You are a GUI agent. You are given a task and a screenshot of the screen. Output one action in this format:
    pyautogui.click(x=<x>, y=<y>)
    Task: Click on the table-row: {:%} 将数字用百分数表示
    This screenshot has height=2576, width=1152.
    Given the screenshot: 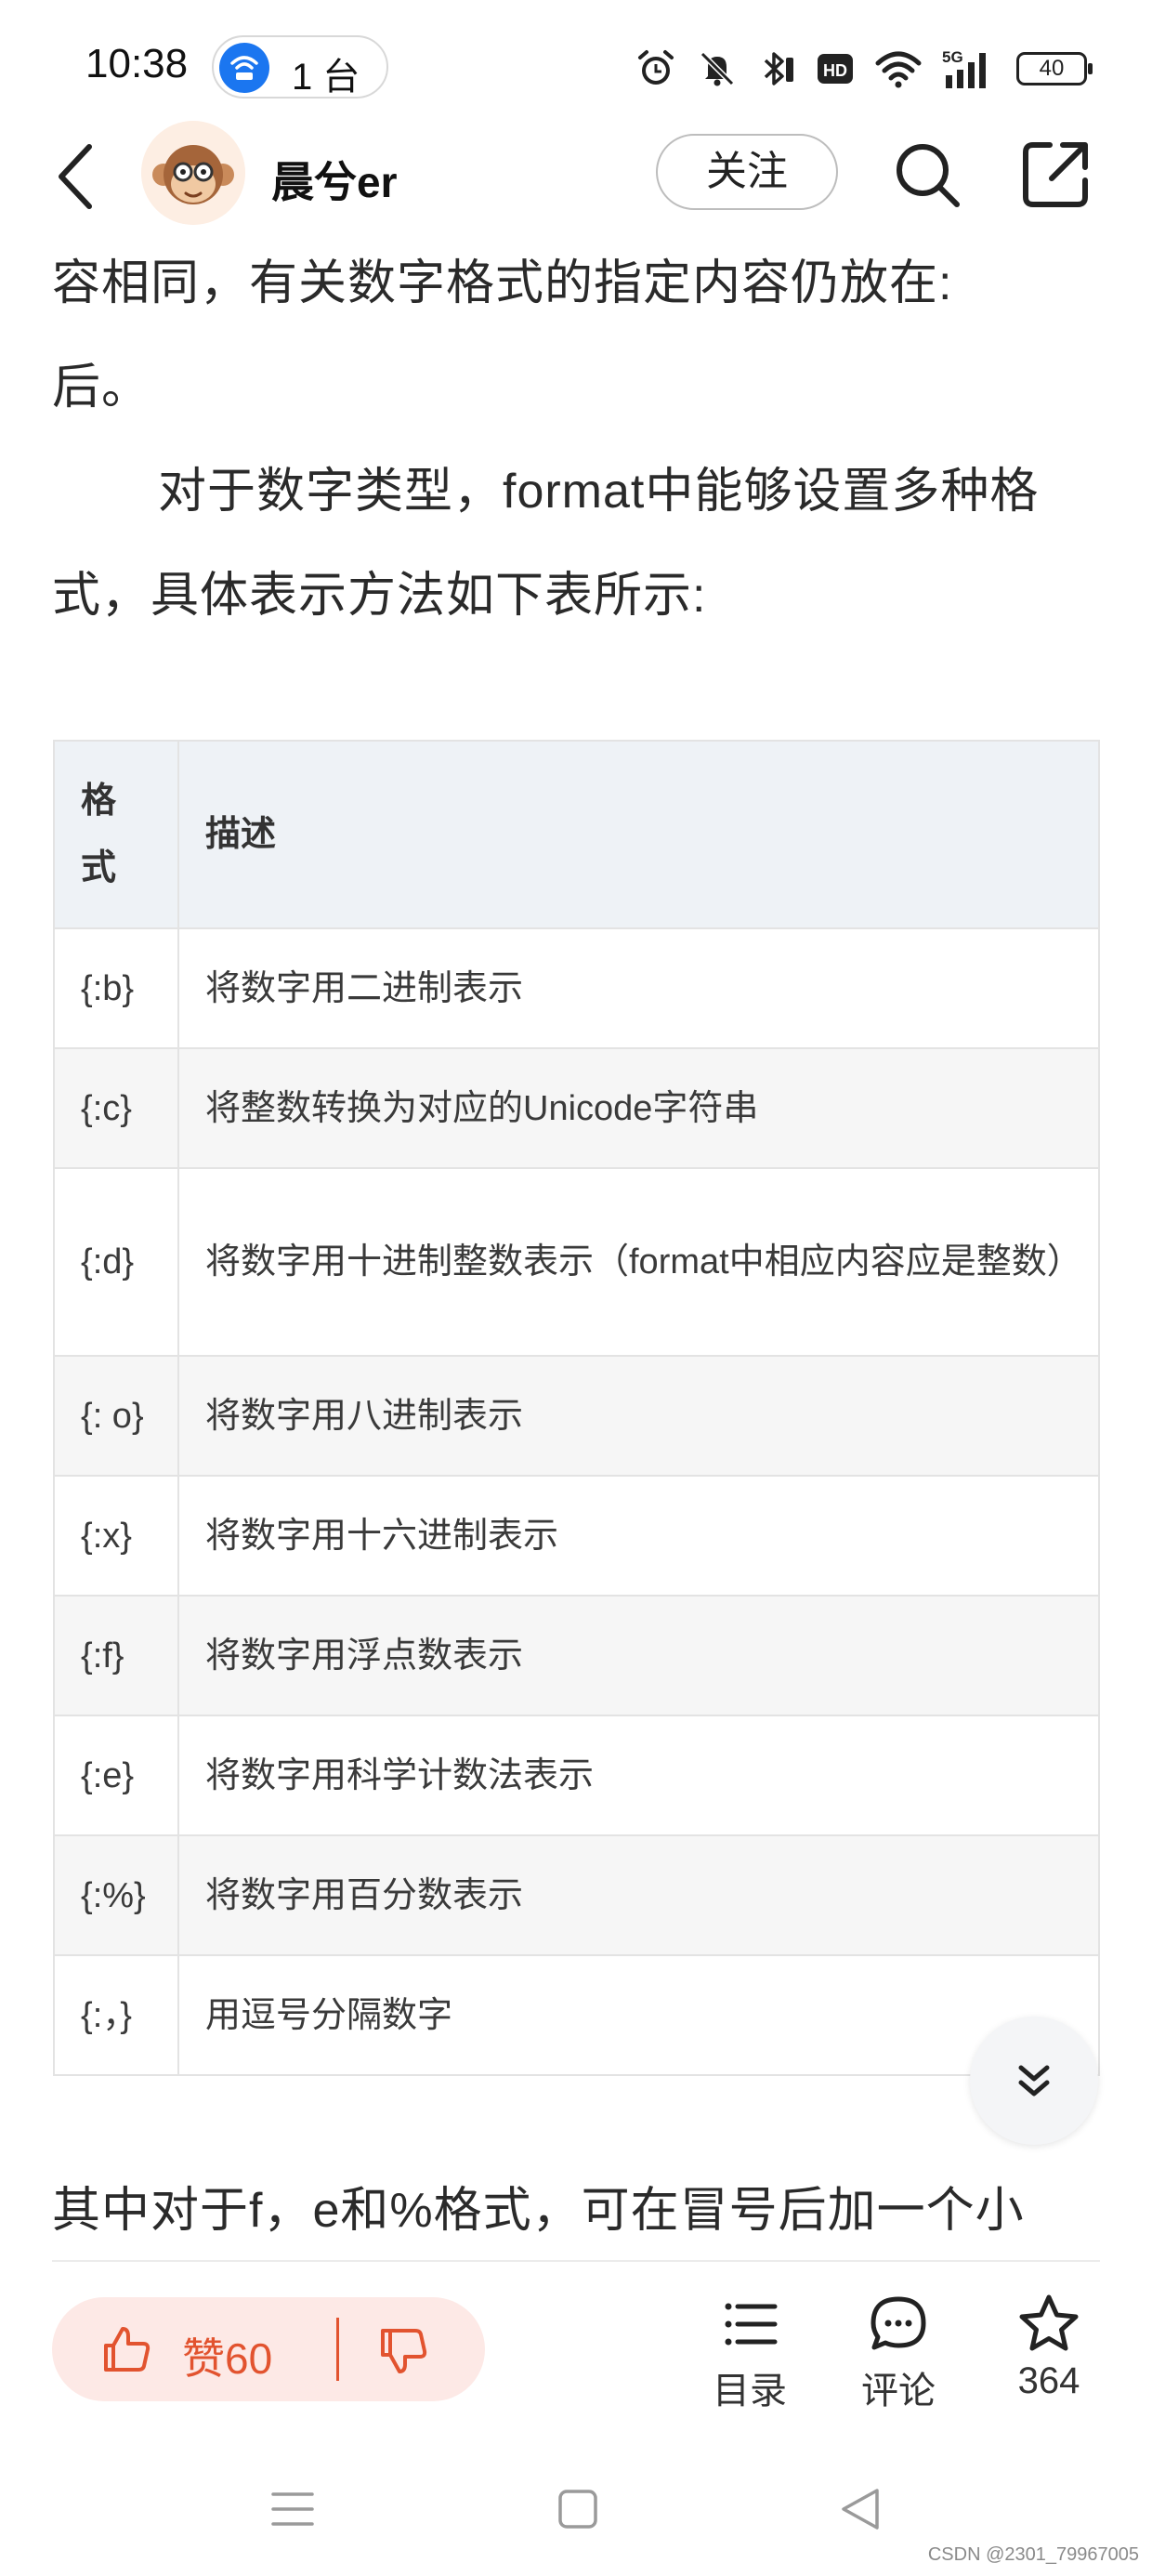 What is the action you would take?
    pyautogui.click(x=576, y=1895)
    